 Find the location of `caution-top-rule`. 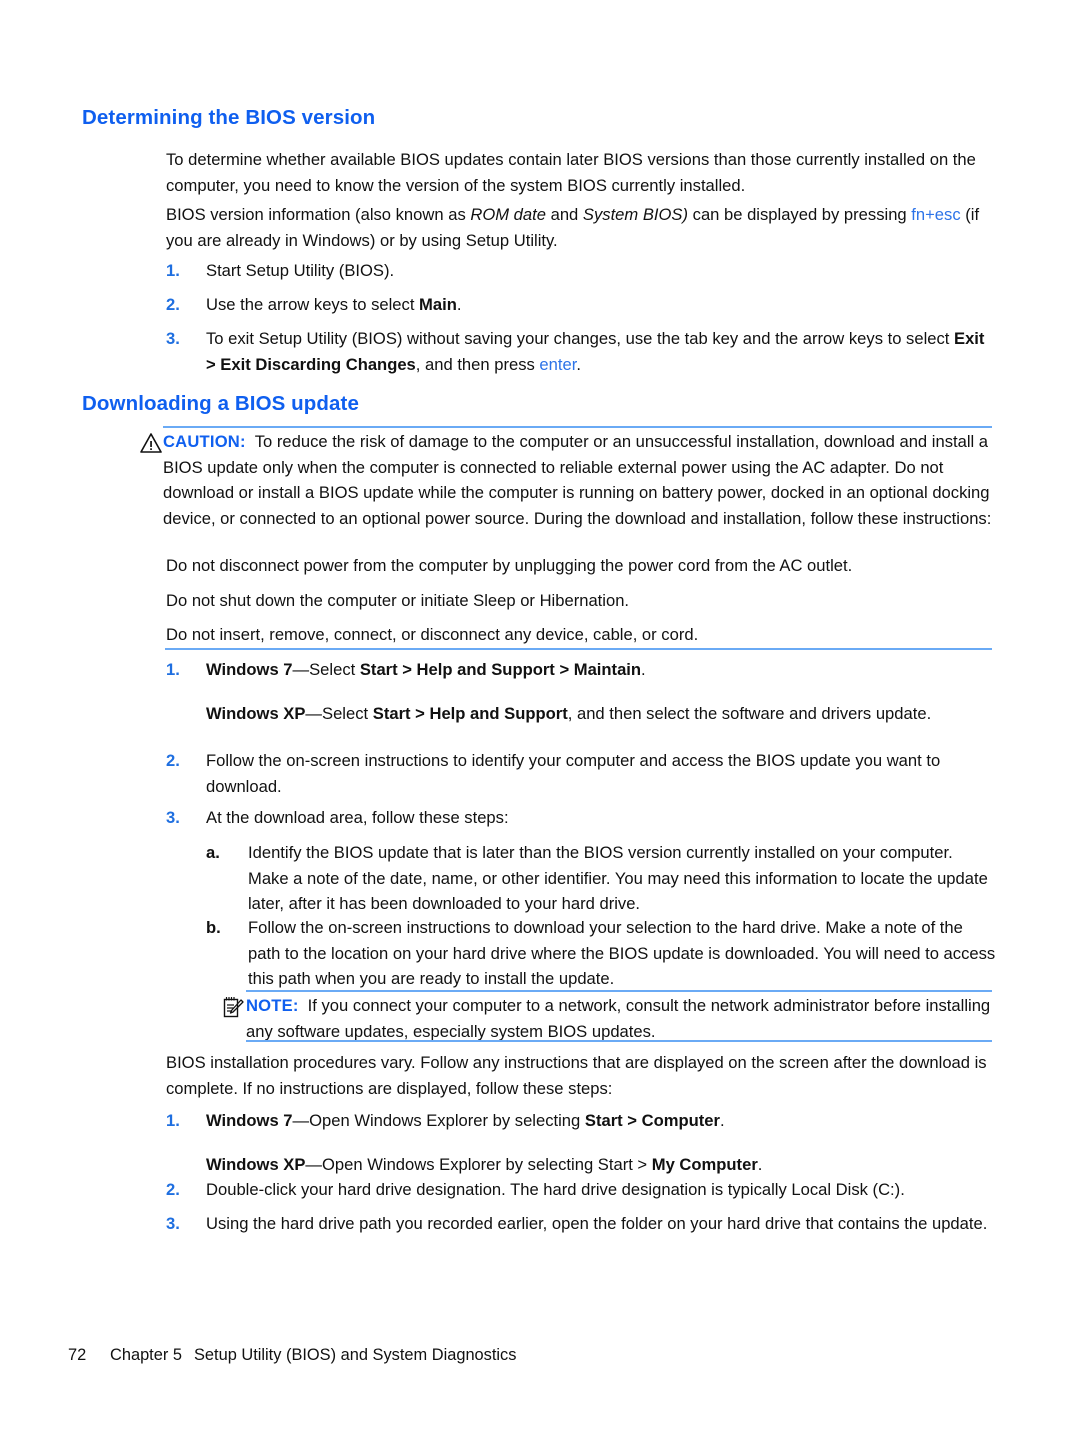

caution-top-rule is located at coordinates (577, 427).